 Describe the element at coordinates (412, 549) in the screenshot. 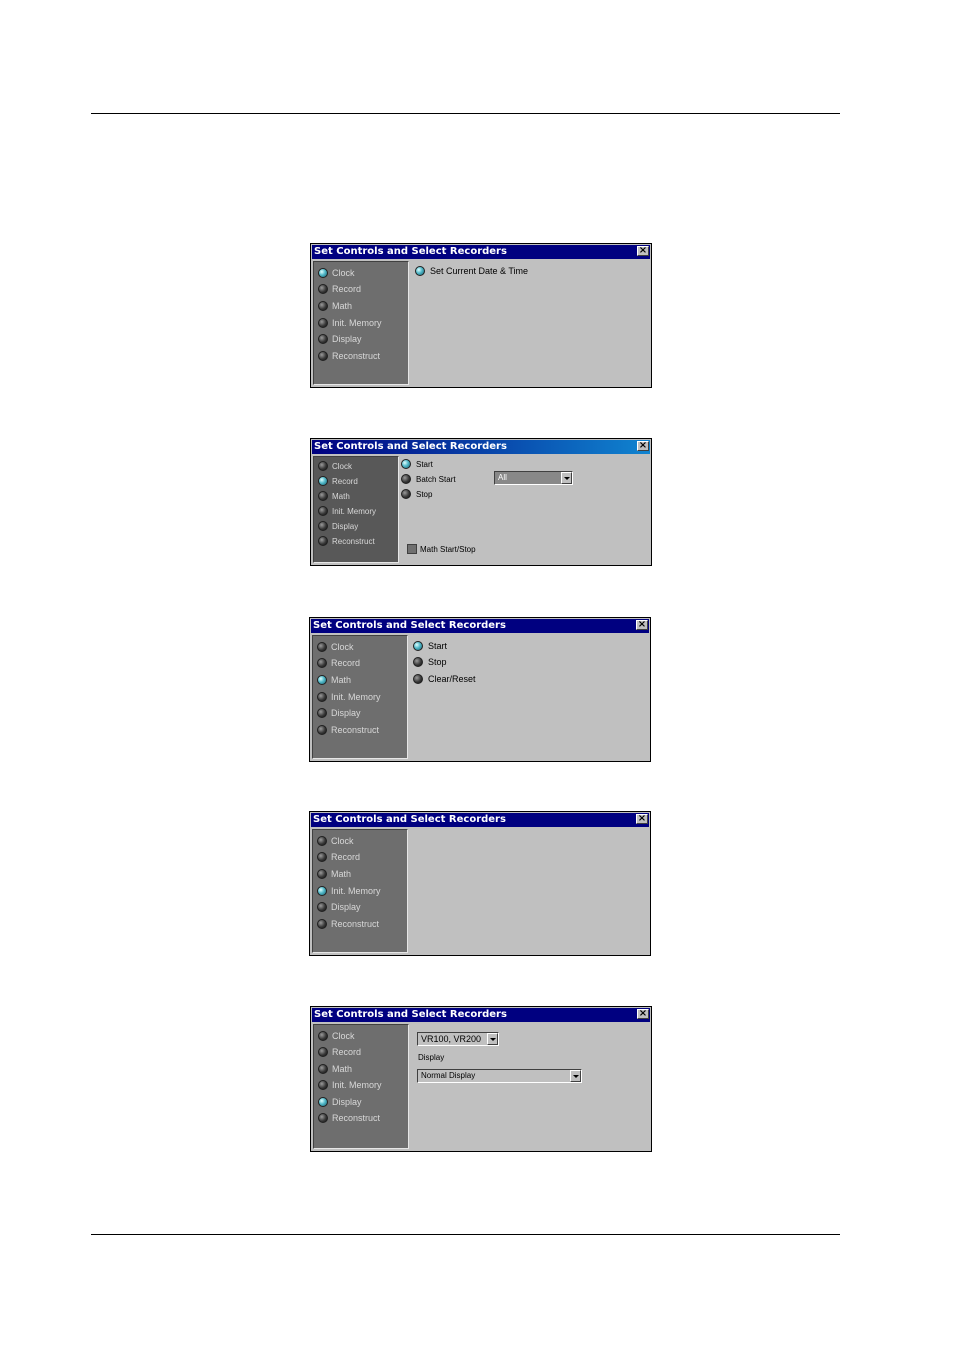

I see `checkbox-icon` at that location.